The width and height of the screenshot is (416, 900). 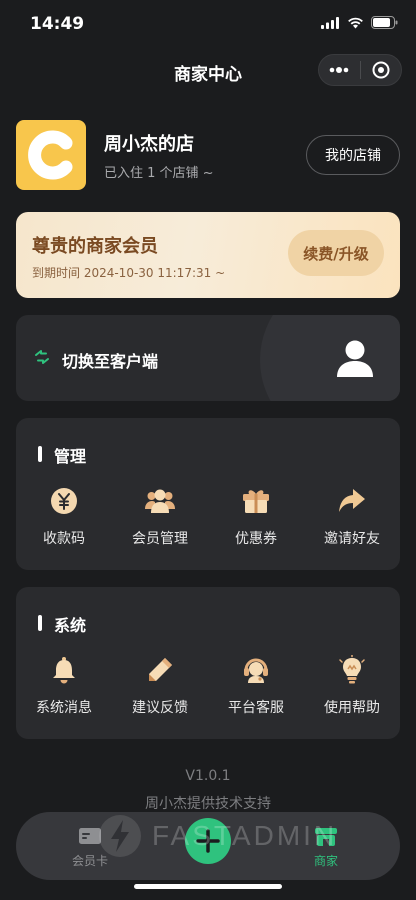 What do you see at coordinates (208, 776) in the screenshot?
I see `app-version: V1.0.1` at bounding box center [208, 776].